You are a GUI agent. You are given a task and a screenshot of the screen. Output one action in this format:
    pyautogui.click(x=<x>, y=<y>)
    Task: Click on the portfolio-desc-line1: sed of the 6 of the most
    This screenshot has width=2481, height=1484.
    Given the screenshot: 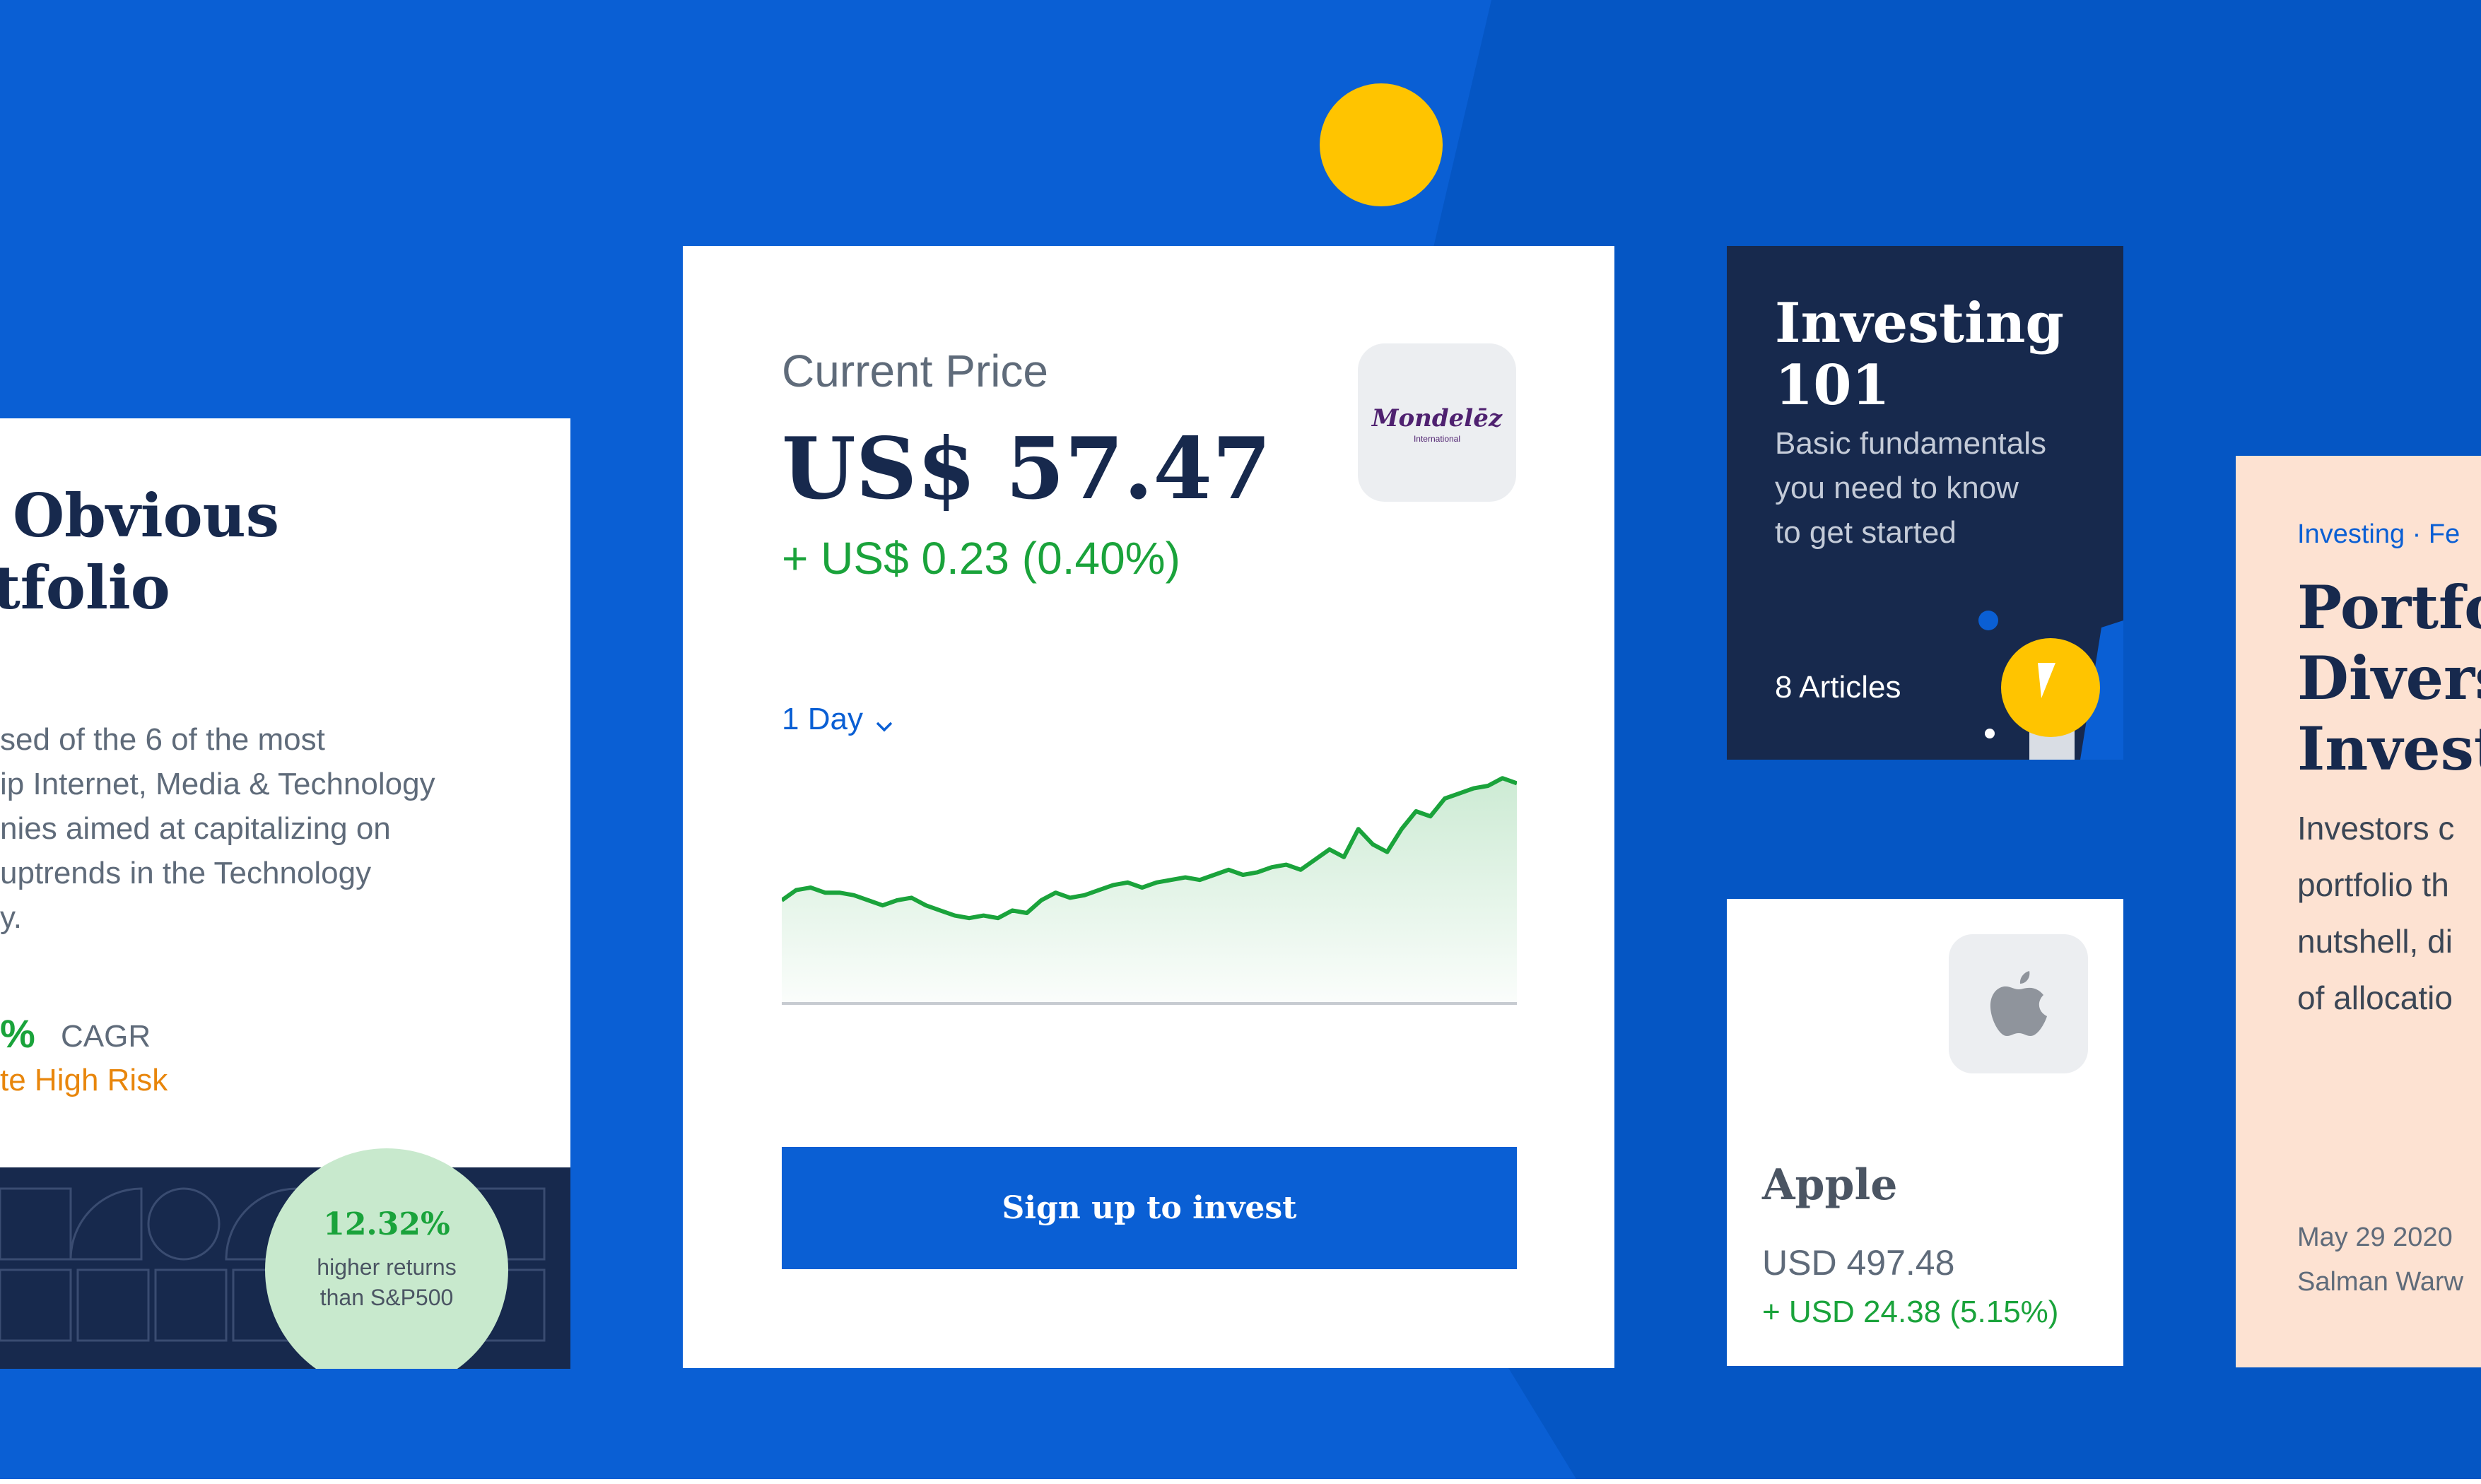 What is the action you would take?
    pyautogui.click(x=163, y=739)
    